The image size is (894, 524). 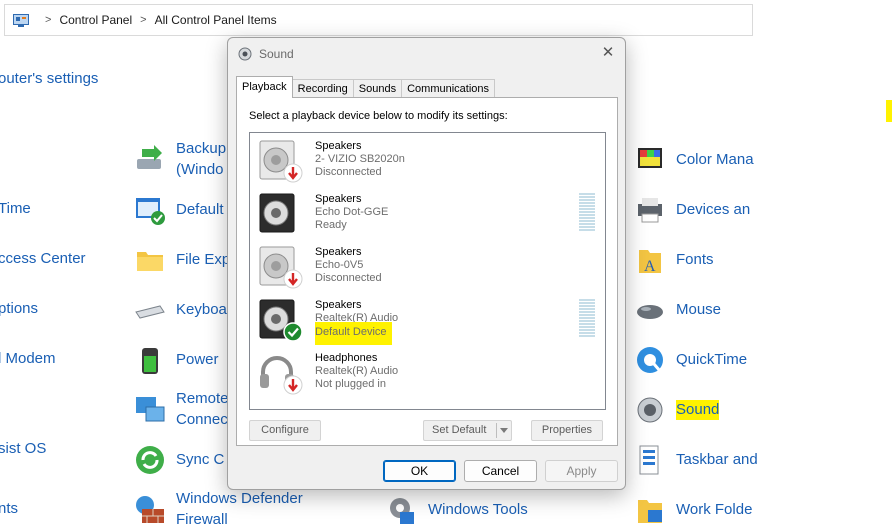 I want to click on highlight-mark, so click(x=889, y=111).